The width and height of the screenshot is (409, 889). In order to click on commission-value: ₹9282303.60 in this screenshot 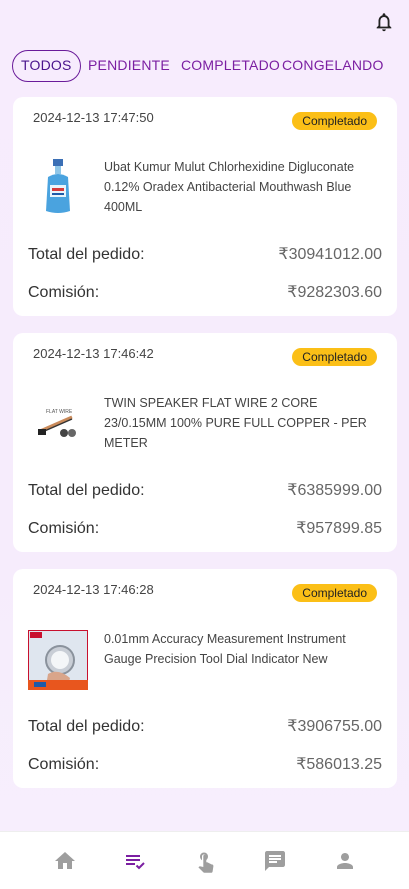, I will do `click(334, 292)`.